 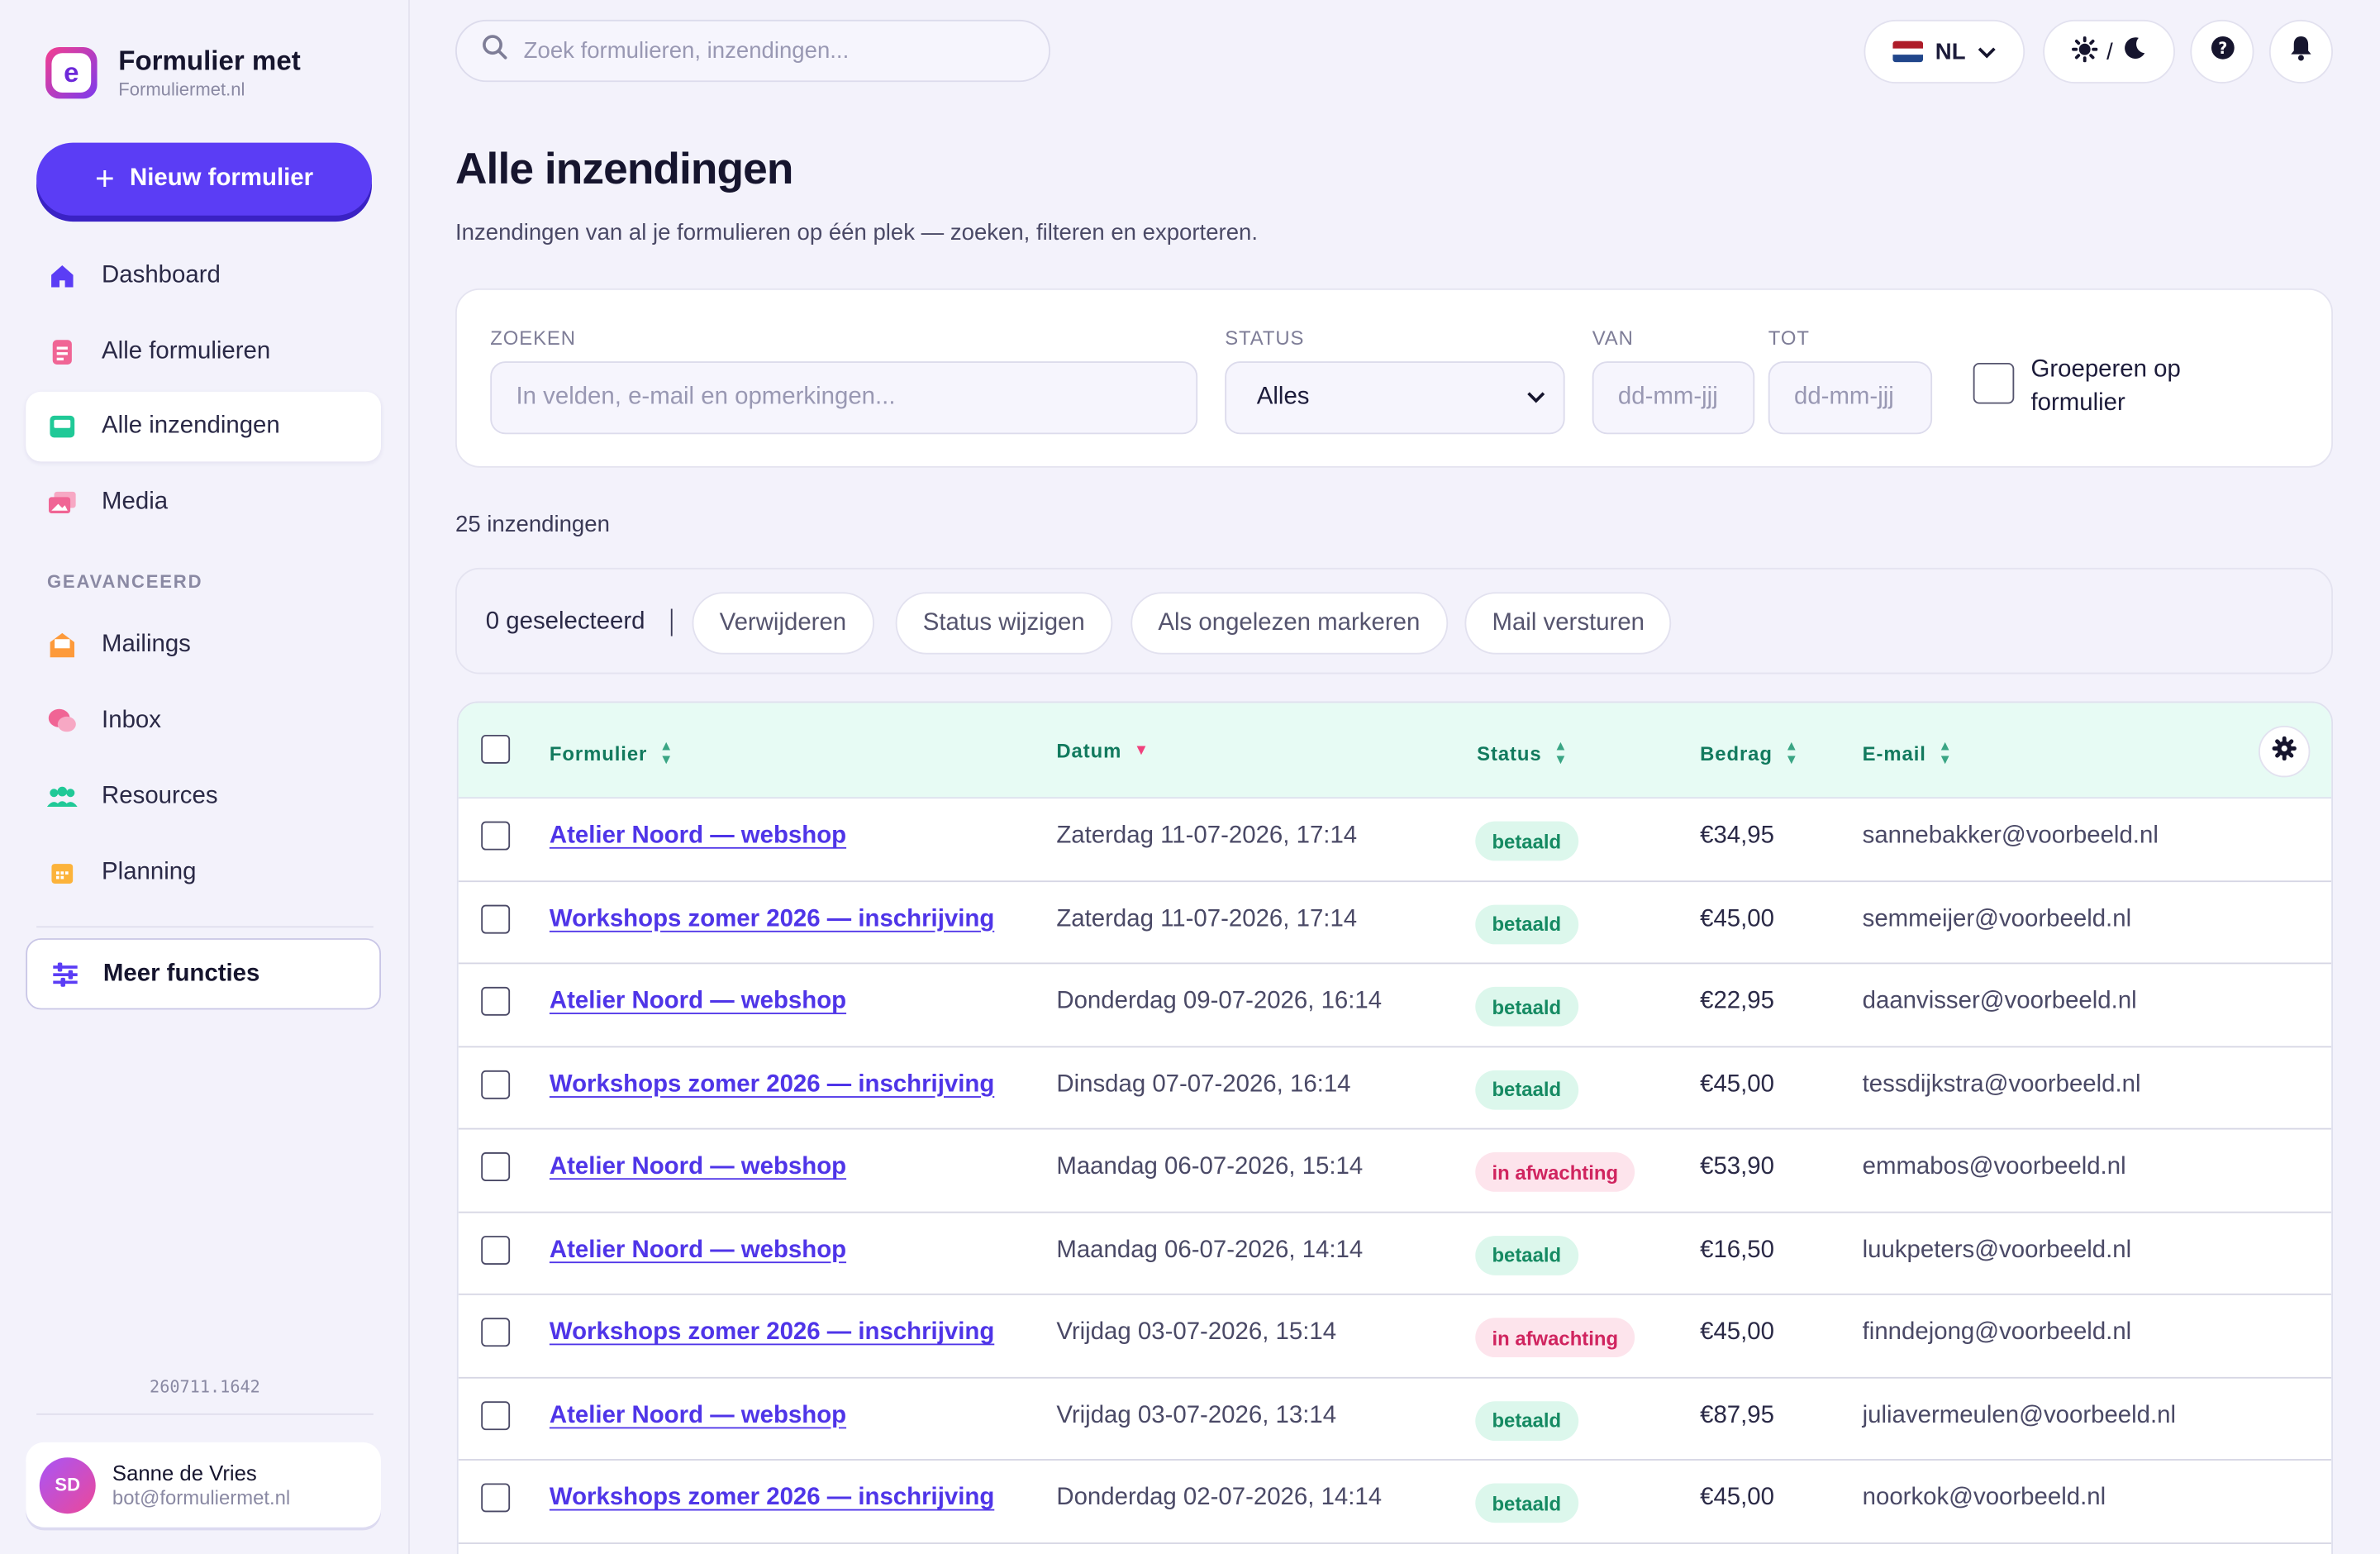 I want to click on mark-unread-button: Als ongelezen markeren, so click(x=1289, y=623).